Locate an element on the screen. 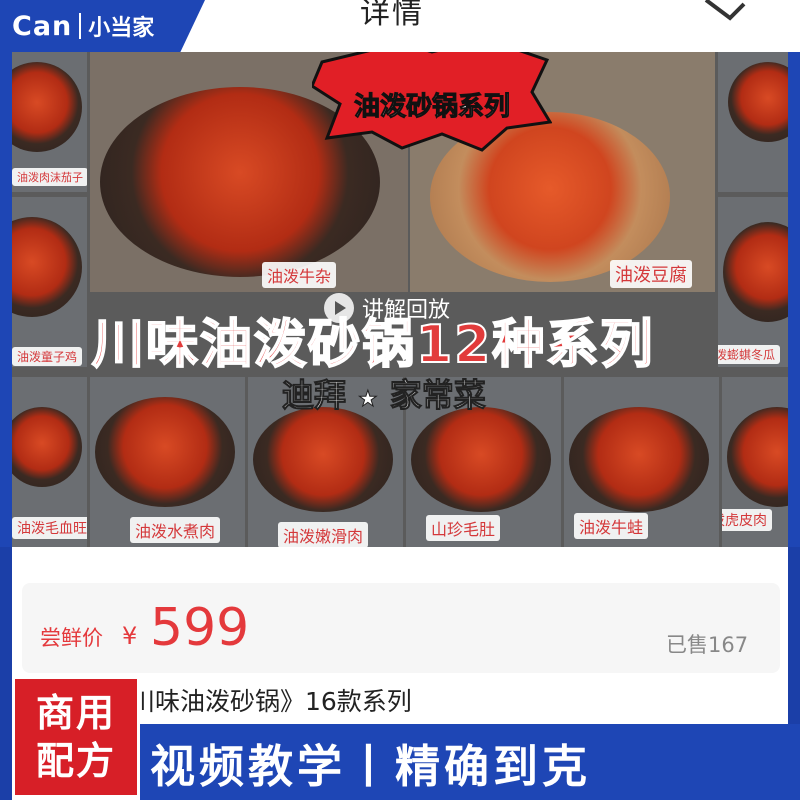 The image size is (800, 800). frame-left is located at coordinates (6, 299).